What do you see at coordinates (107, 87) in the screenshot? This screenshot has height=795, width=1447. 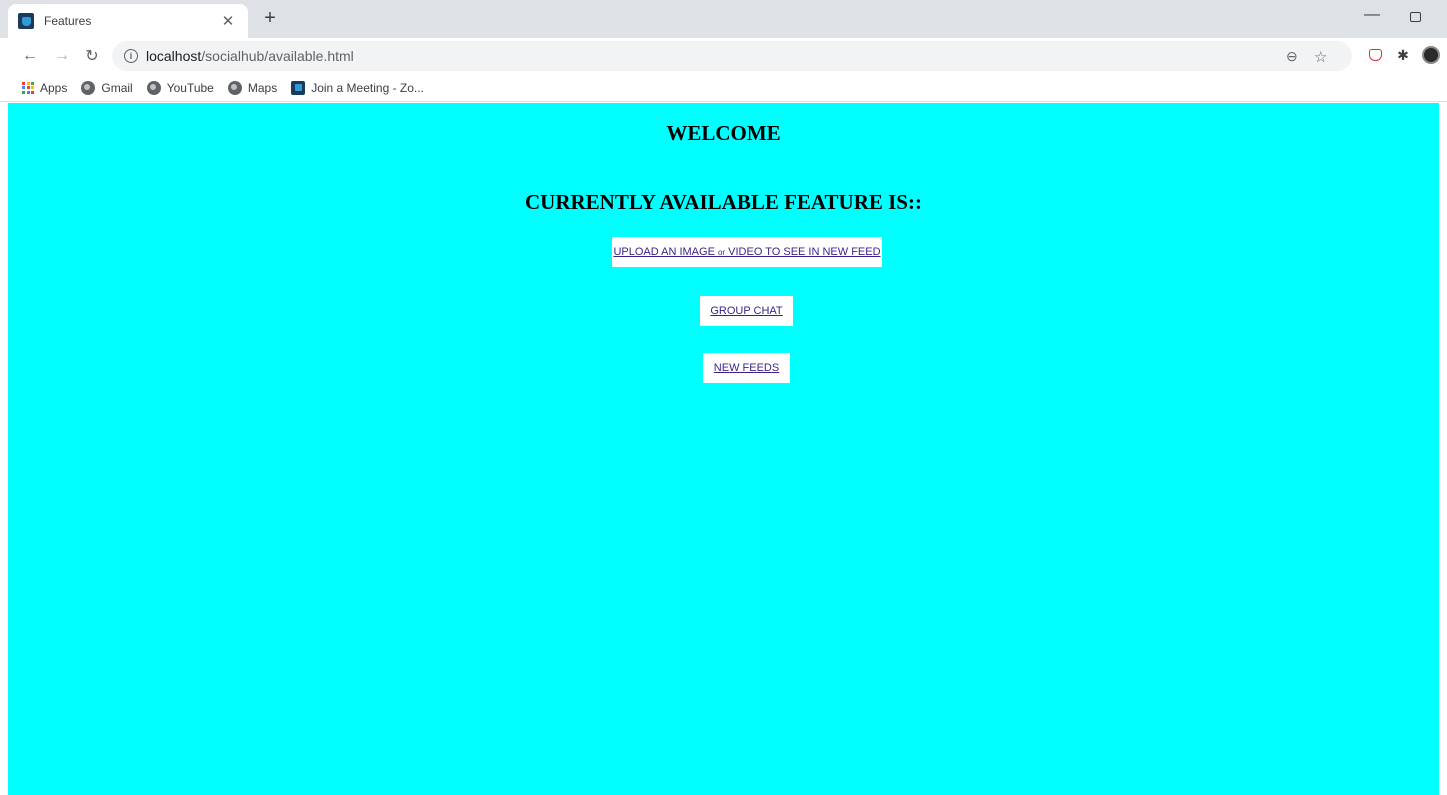 I see `bookmark-gmail: Gmail` at bounding box center [107, 87].